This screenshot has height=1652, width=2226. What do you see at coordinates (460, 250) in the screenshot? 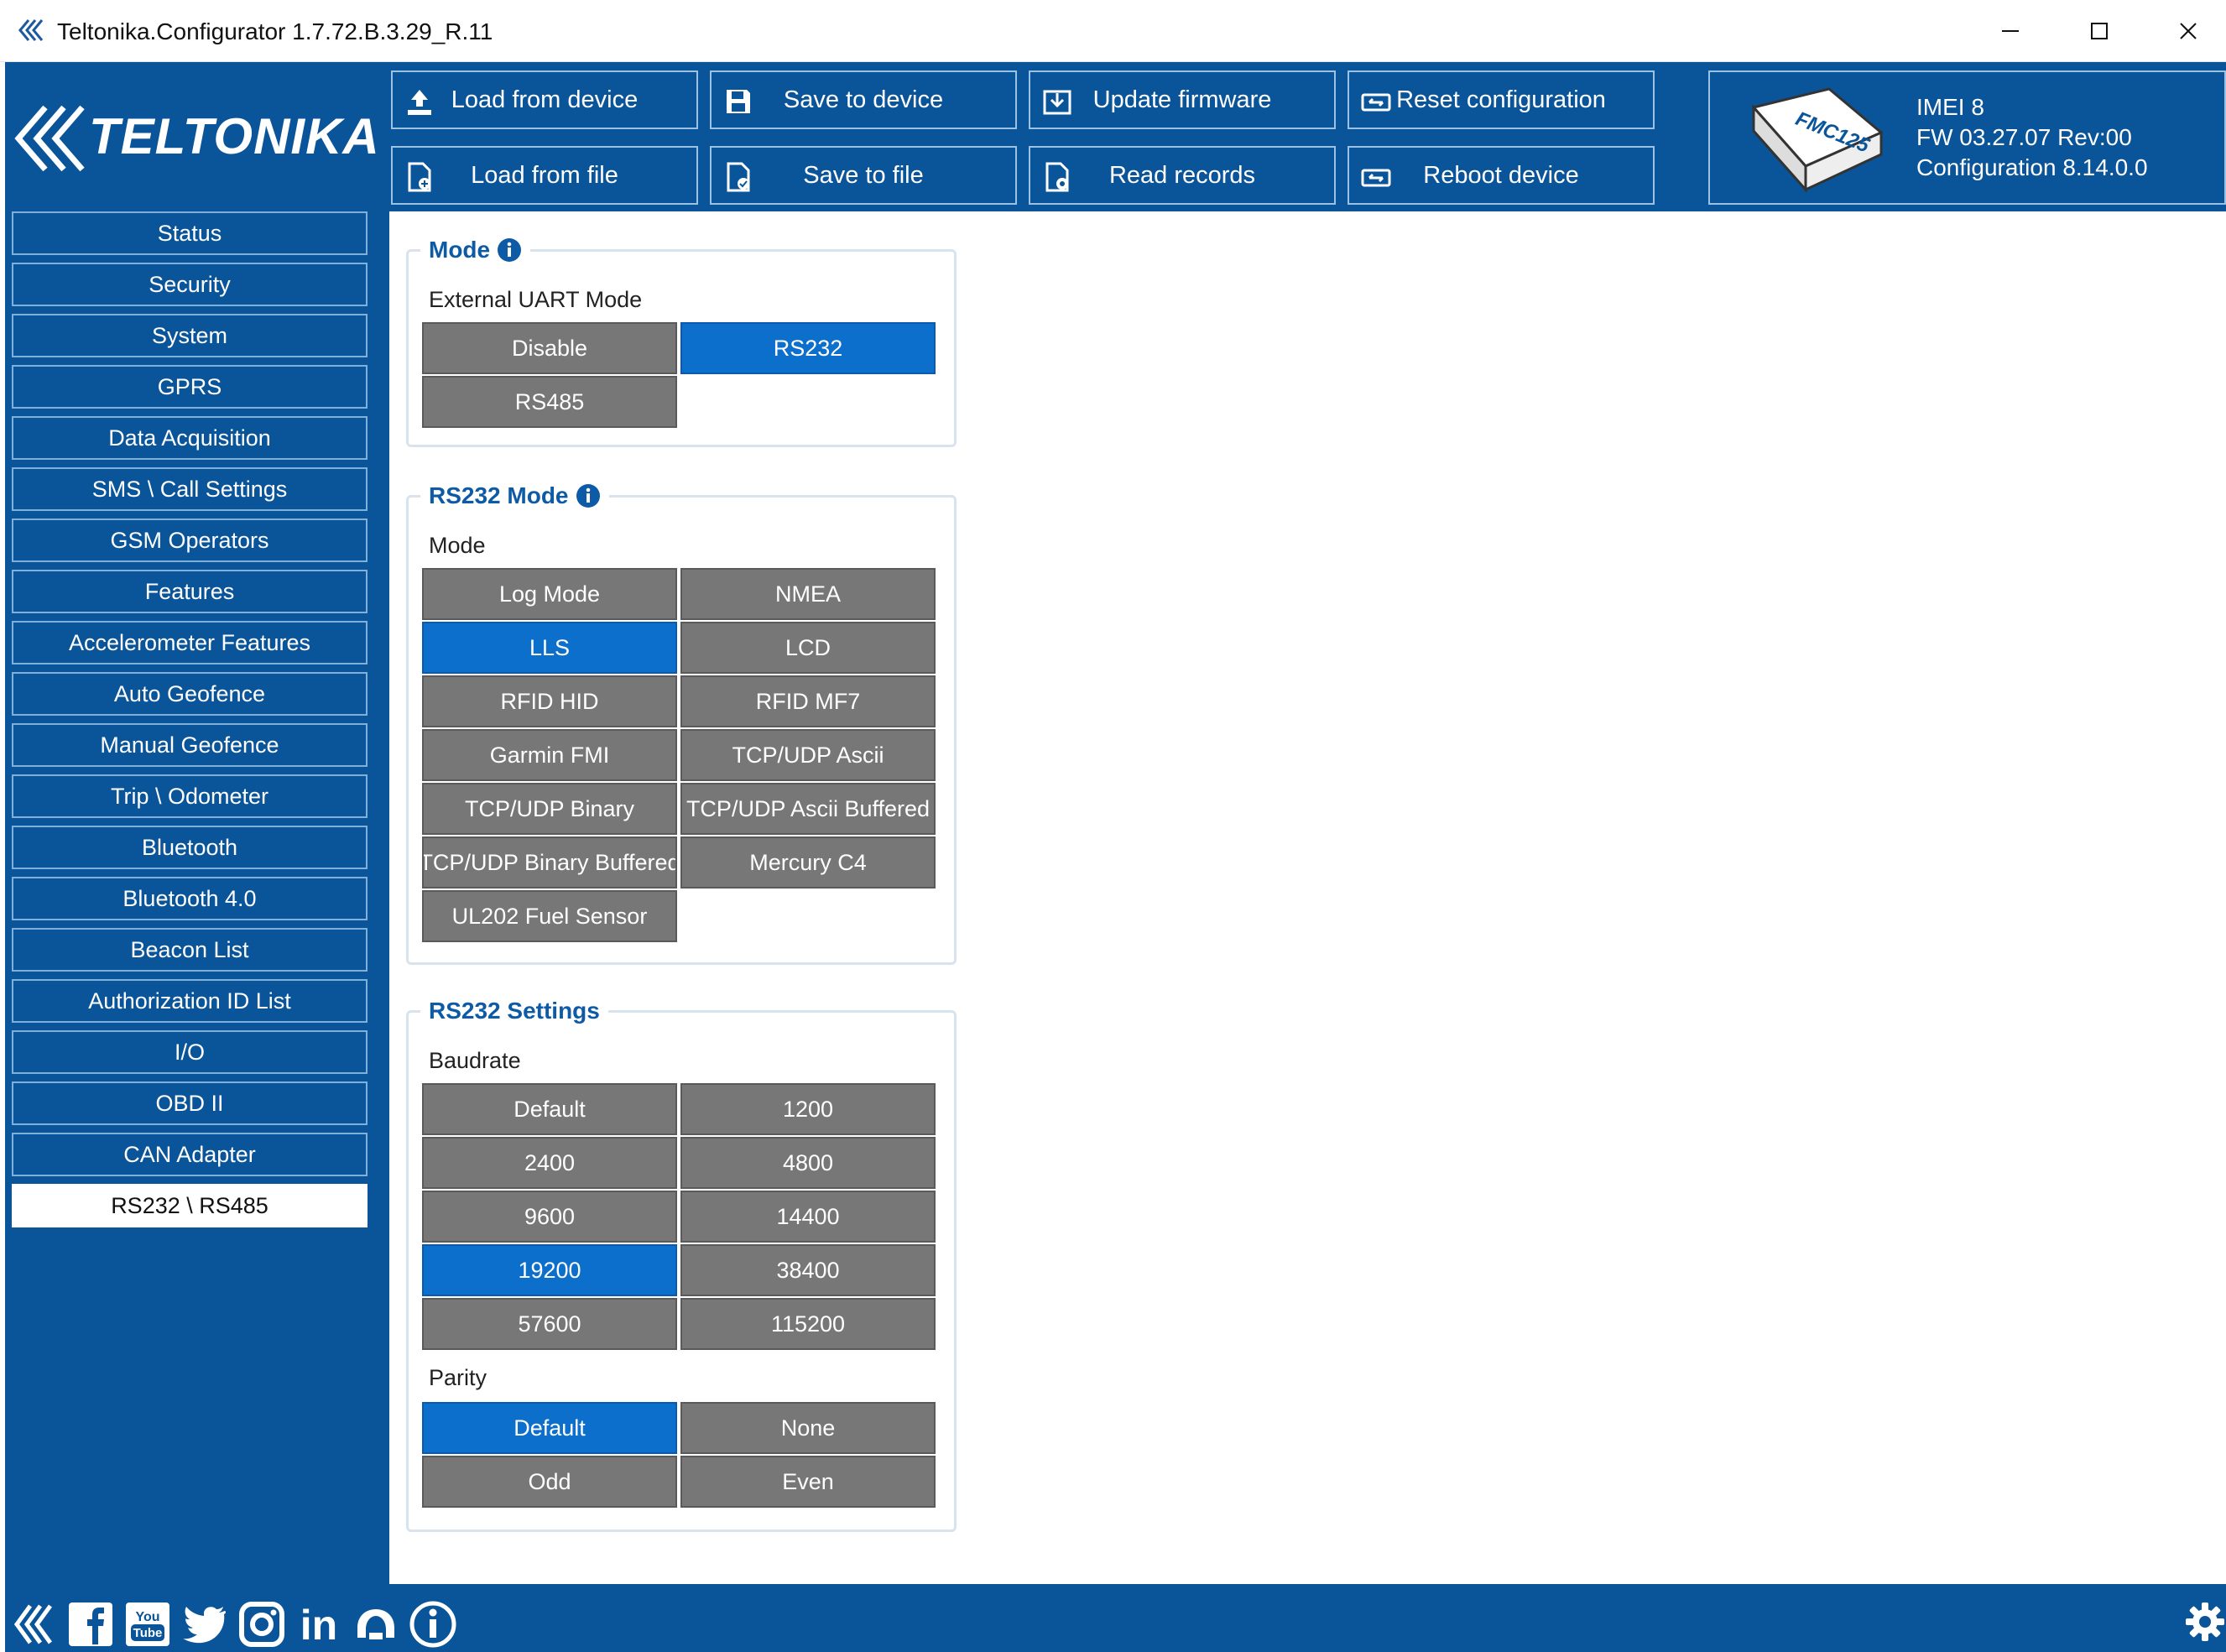
I see `mode-group-title: Mode` at bounding box center [460, 250].